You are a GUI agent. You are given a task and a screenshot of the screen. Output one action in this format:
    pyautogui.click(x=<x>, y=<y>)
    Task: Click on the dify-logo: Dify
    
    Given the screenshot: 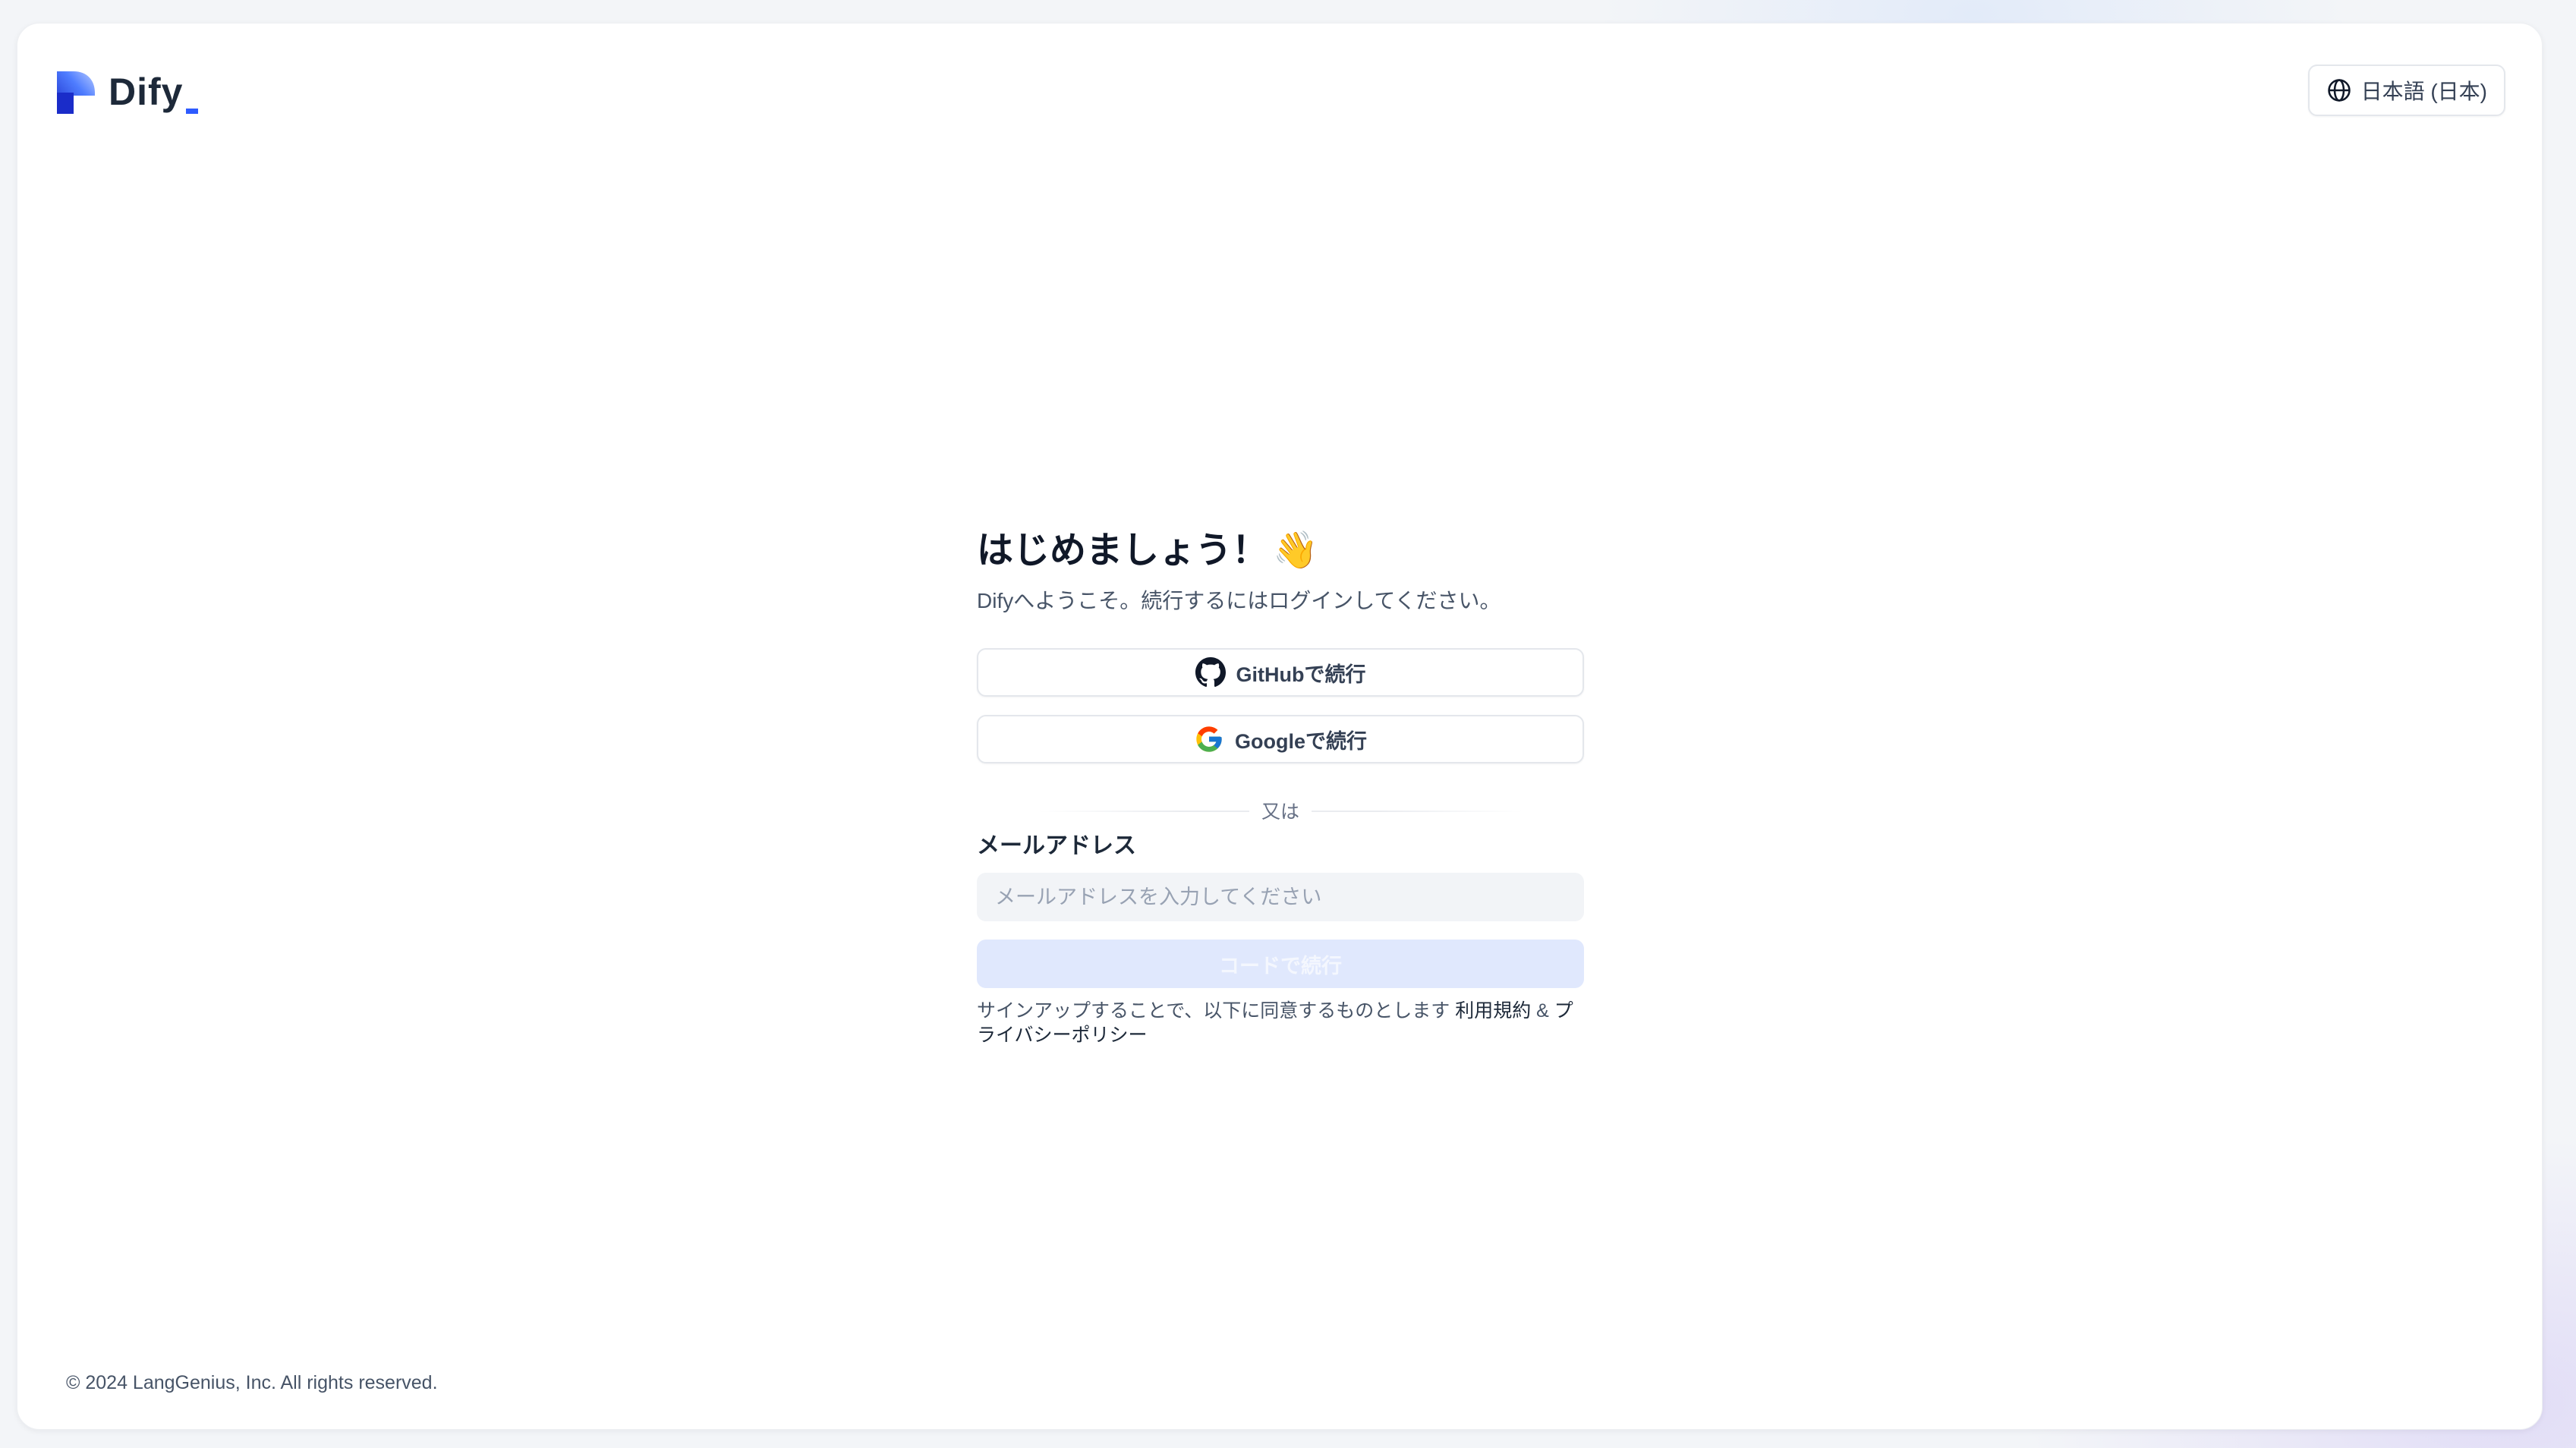 What is the action you would take?
    pyautogui.click(x=127, y=92)
    